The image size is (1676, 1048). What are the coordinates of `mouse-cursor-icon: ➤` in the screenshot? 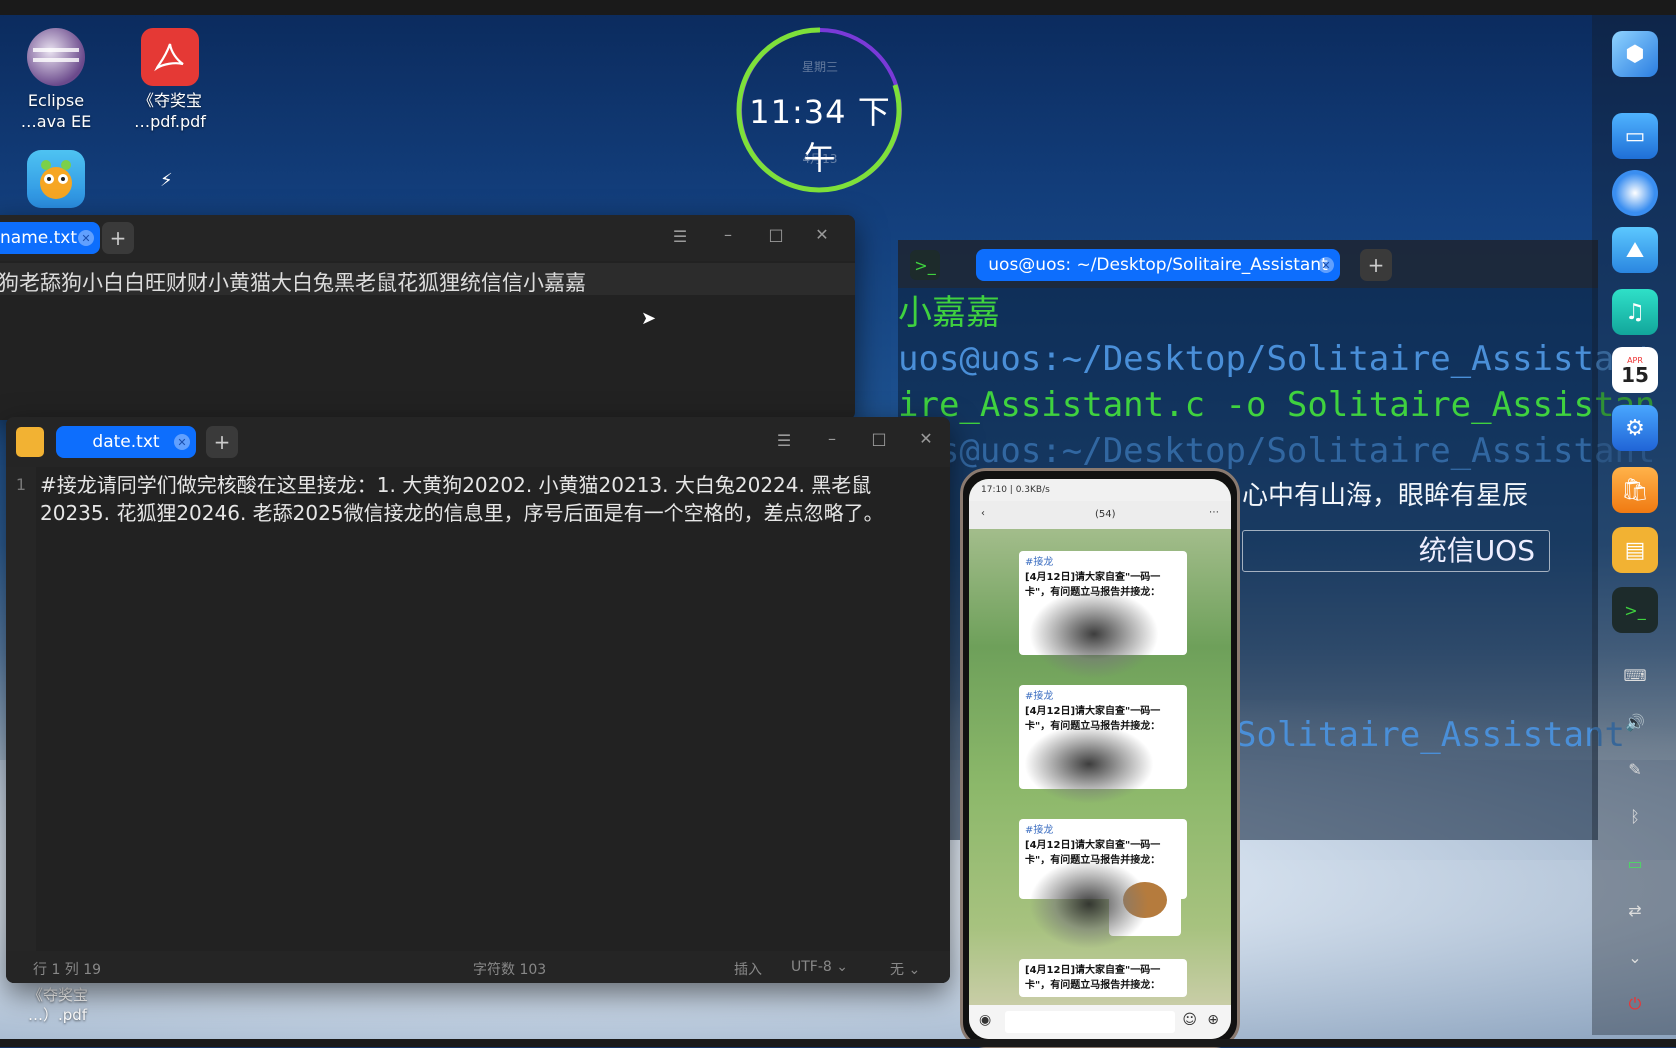 It's located at (649, 318).